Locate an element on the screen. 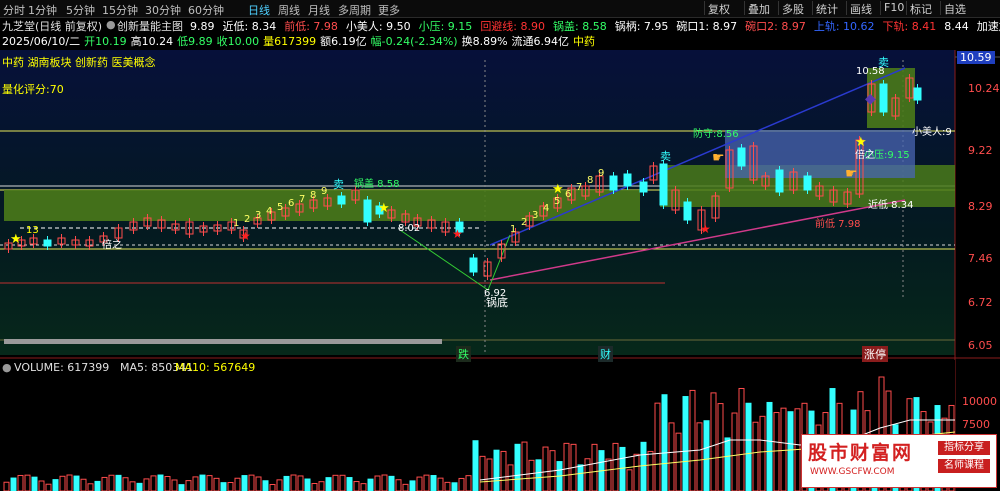  count-number: 7 is located at coordinates (302, 199).